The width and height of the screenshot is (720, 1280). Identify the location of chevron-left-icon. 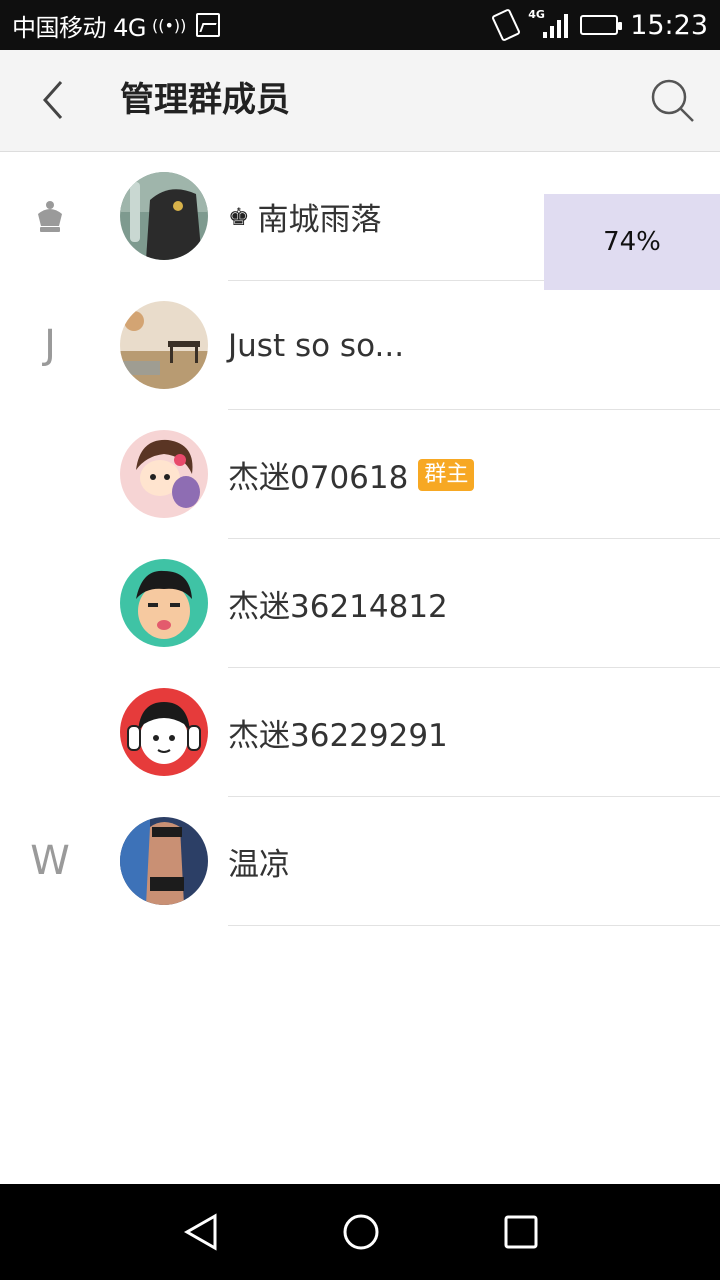
(52, 100).